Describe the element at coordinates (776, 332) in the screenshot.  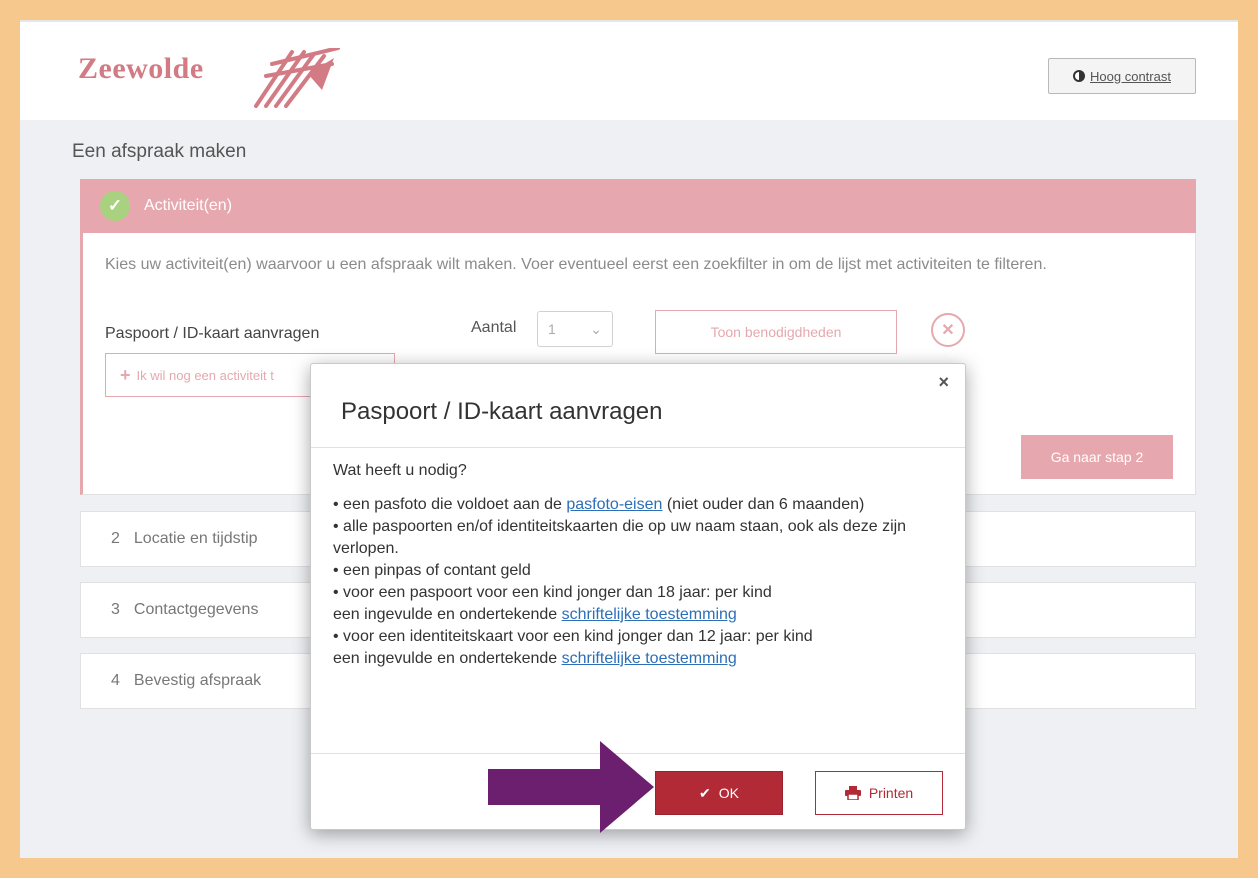
I see `show-requirements-button: Toon benodigdheden` at that location.